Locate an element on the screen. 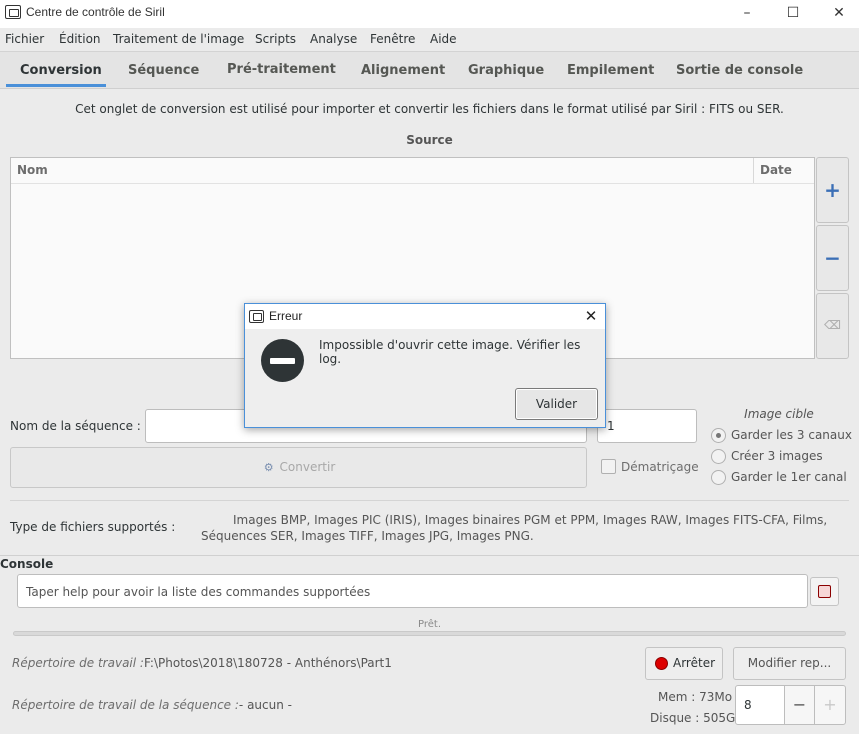 The image size is (859, 734). tab-console-output: Sortie de console is located at coordinates (739, 70).